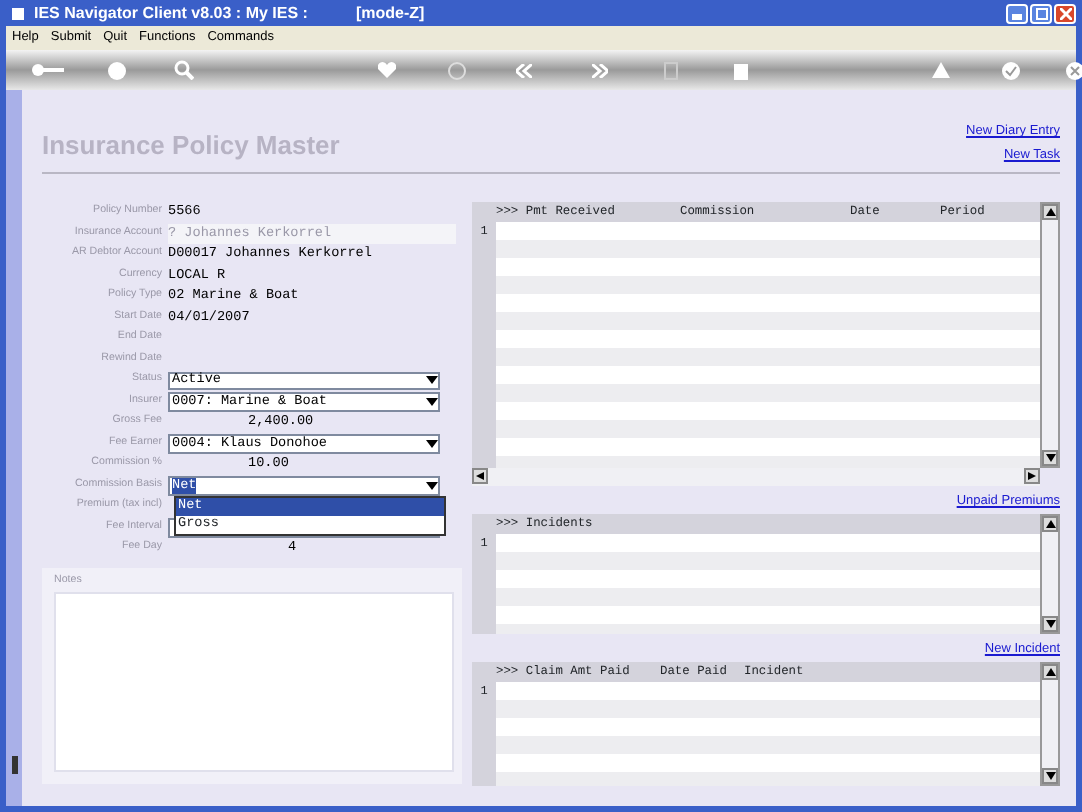 This screenshot has width=1082, height=812. What do you see at coordinates (14, 765) in the screenshot?
I see `taskbar-icon` at bounding box center [14, 765].